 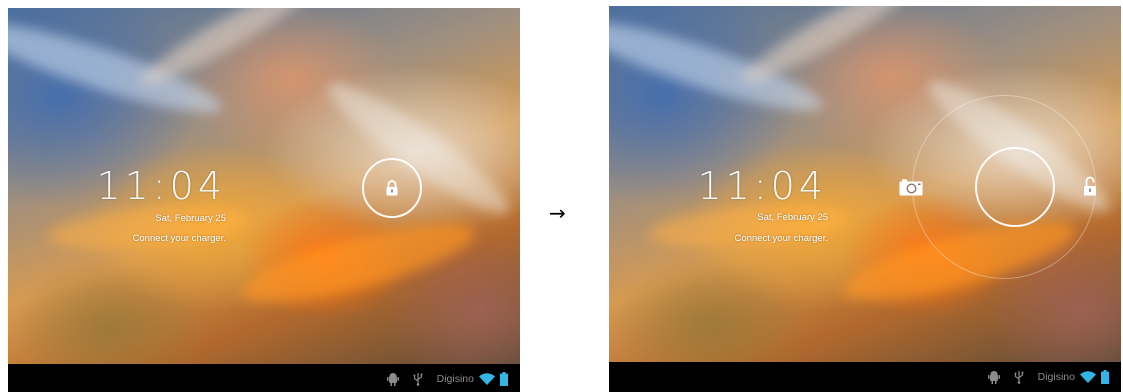 What do you see at coordinates (911, 187) in the screenshot?
I see `camera-icon` at bounding box center [911, 187].